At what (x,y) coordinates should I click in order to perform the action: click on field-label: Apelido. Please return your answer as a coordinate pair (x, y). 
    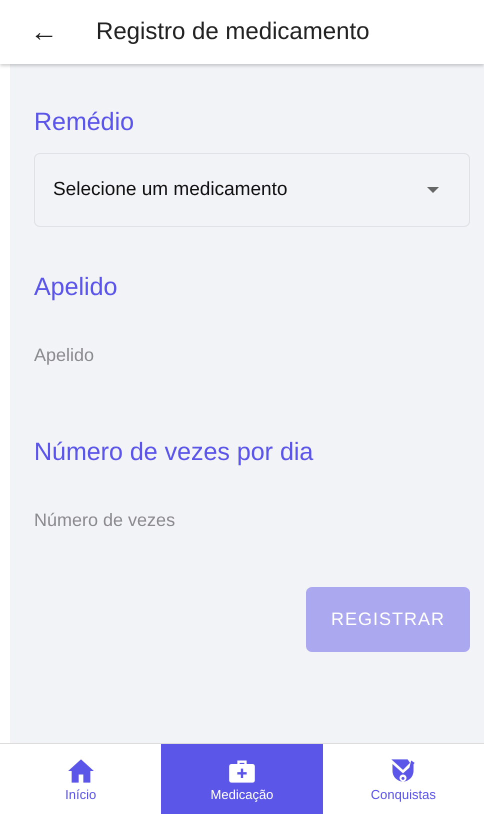
    Looking at the image, I should click on (76, 287).